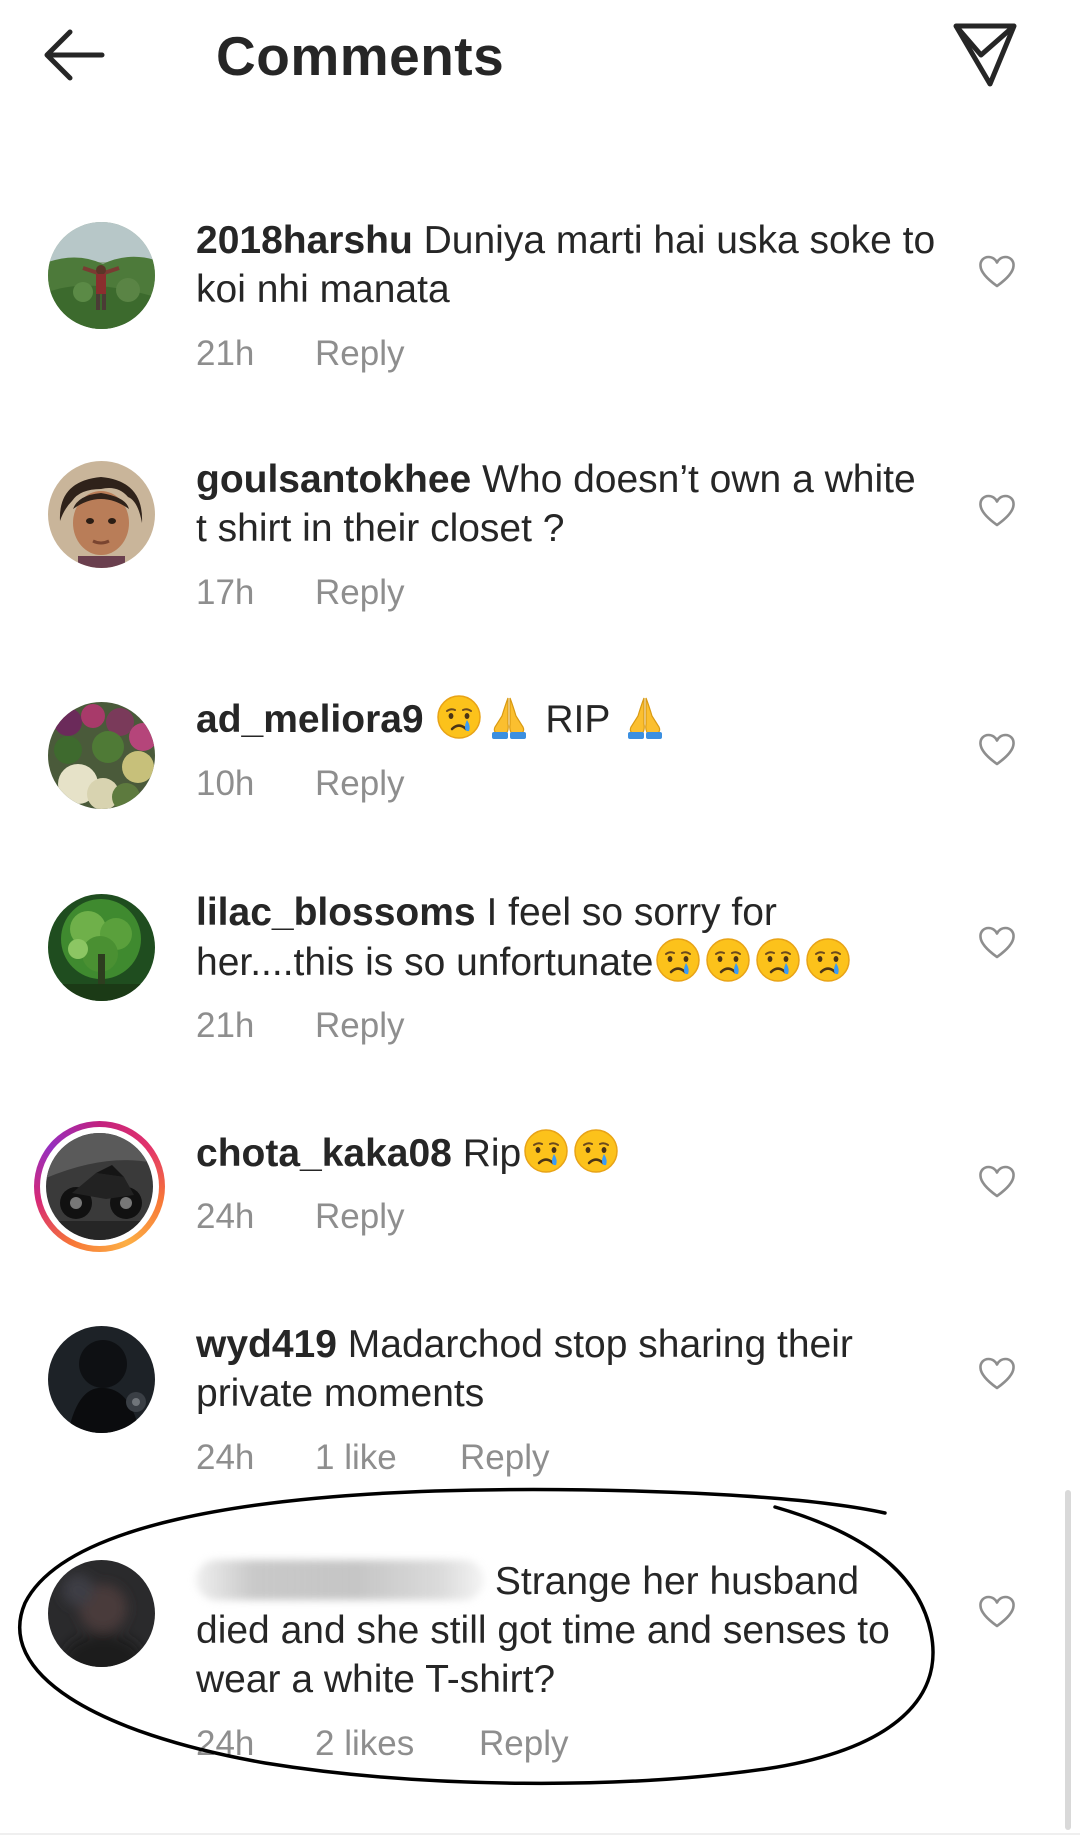 This screenshot has width=1080, height=1843. Describe the element at coordinates (1068, 1660) in the screenshot. I see `scrollbar` at that location.